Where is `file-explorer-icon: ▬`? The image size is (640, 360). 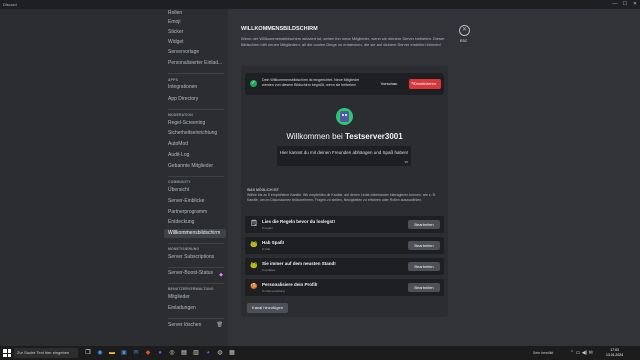 file-explorer-icon: ▬ is located at coordinates (112, 353).